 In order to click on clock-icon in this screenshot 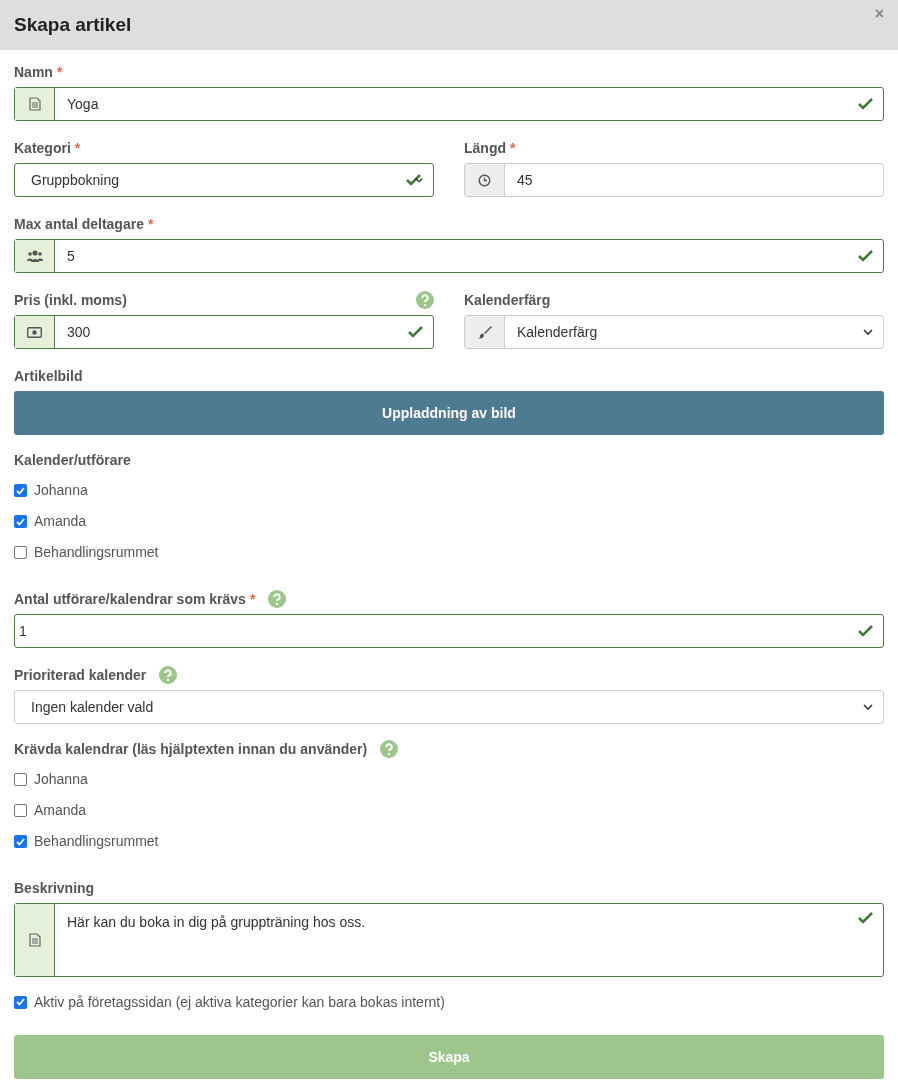, I will do `click(484, 180)`.